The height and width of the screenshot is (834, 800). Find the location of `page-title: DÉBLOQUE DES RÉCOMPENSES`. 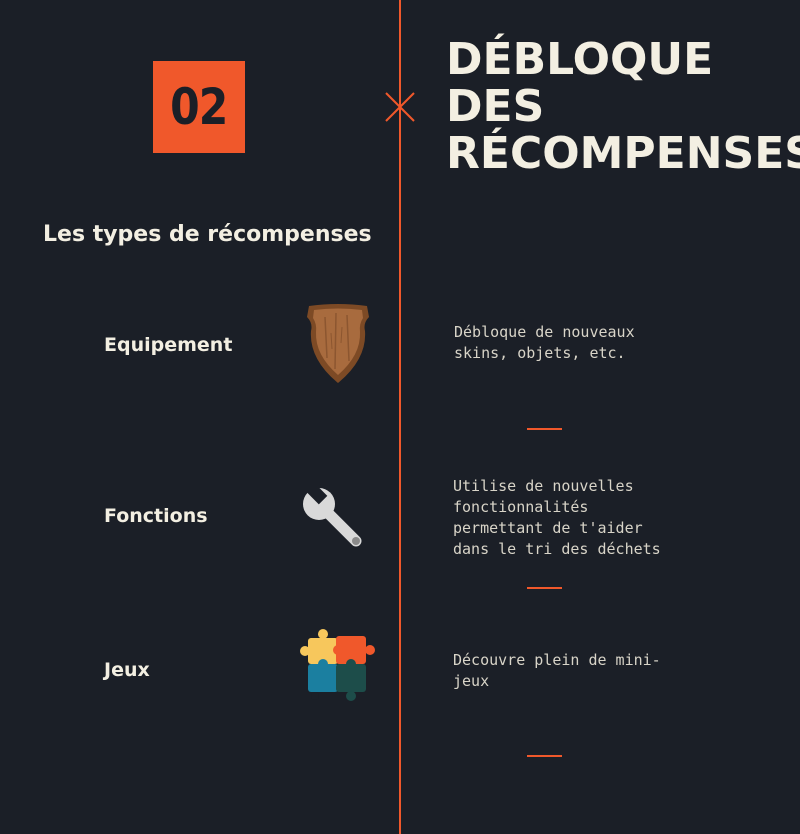

page-title: DÉBLOQUE DES RÉCOMPENSES is located at coordinates (623, 106).